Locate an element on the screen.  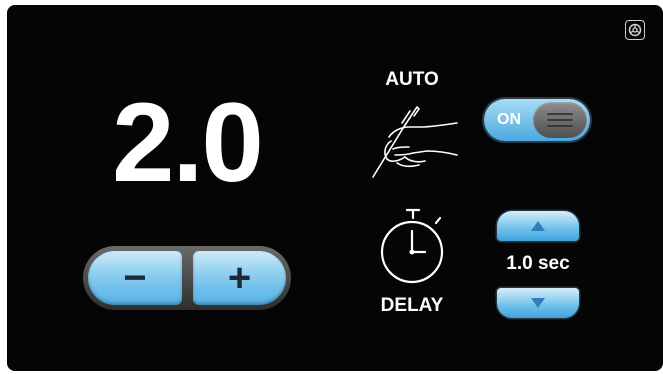
auto-label: AUTO is located at coordinates (412, 79).